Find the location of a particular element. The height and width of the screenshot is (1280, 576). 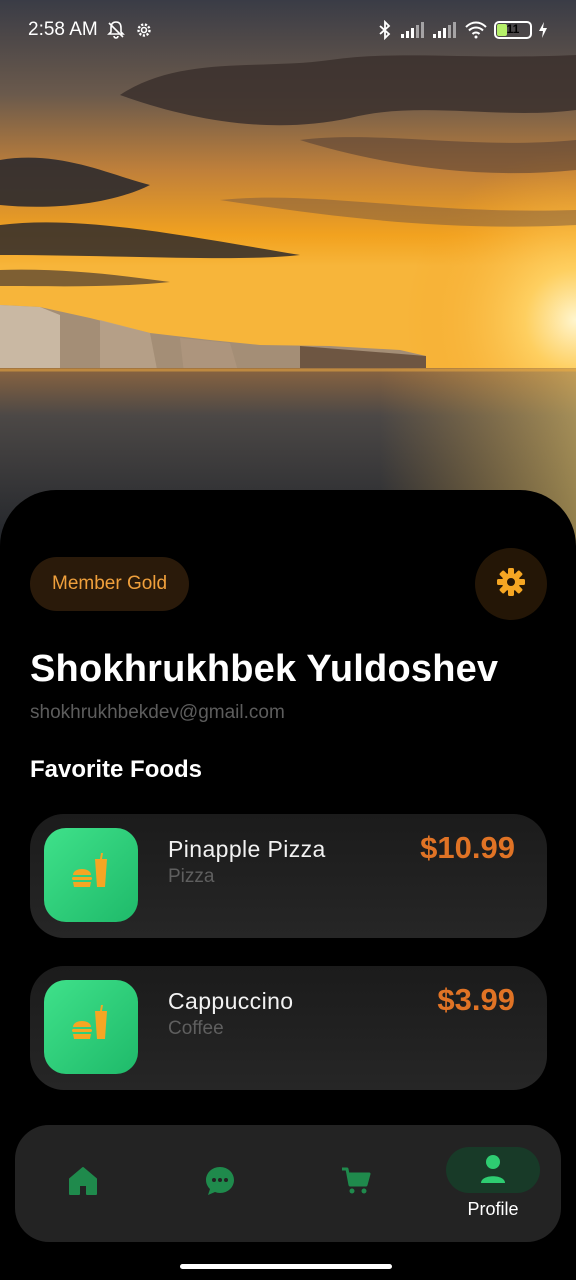

nav-item-chat is located at coordinates (220, 1183).